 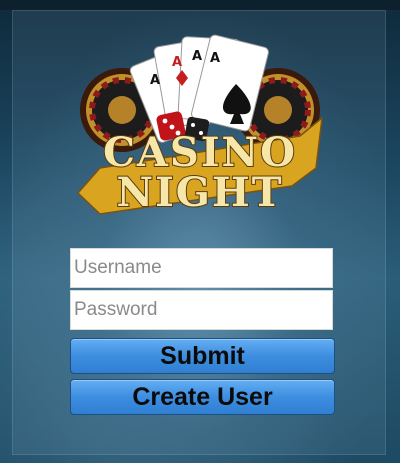 I want to click on create-user-button: Create User, so click(x=202, y=397).